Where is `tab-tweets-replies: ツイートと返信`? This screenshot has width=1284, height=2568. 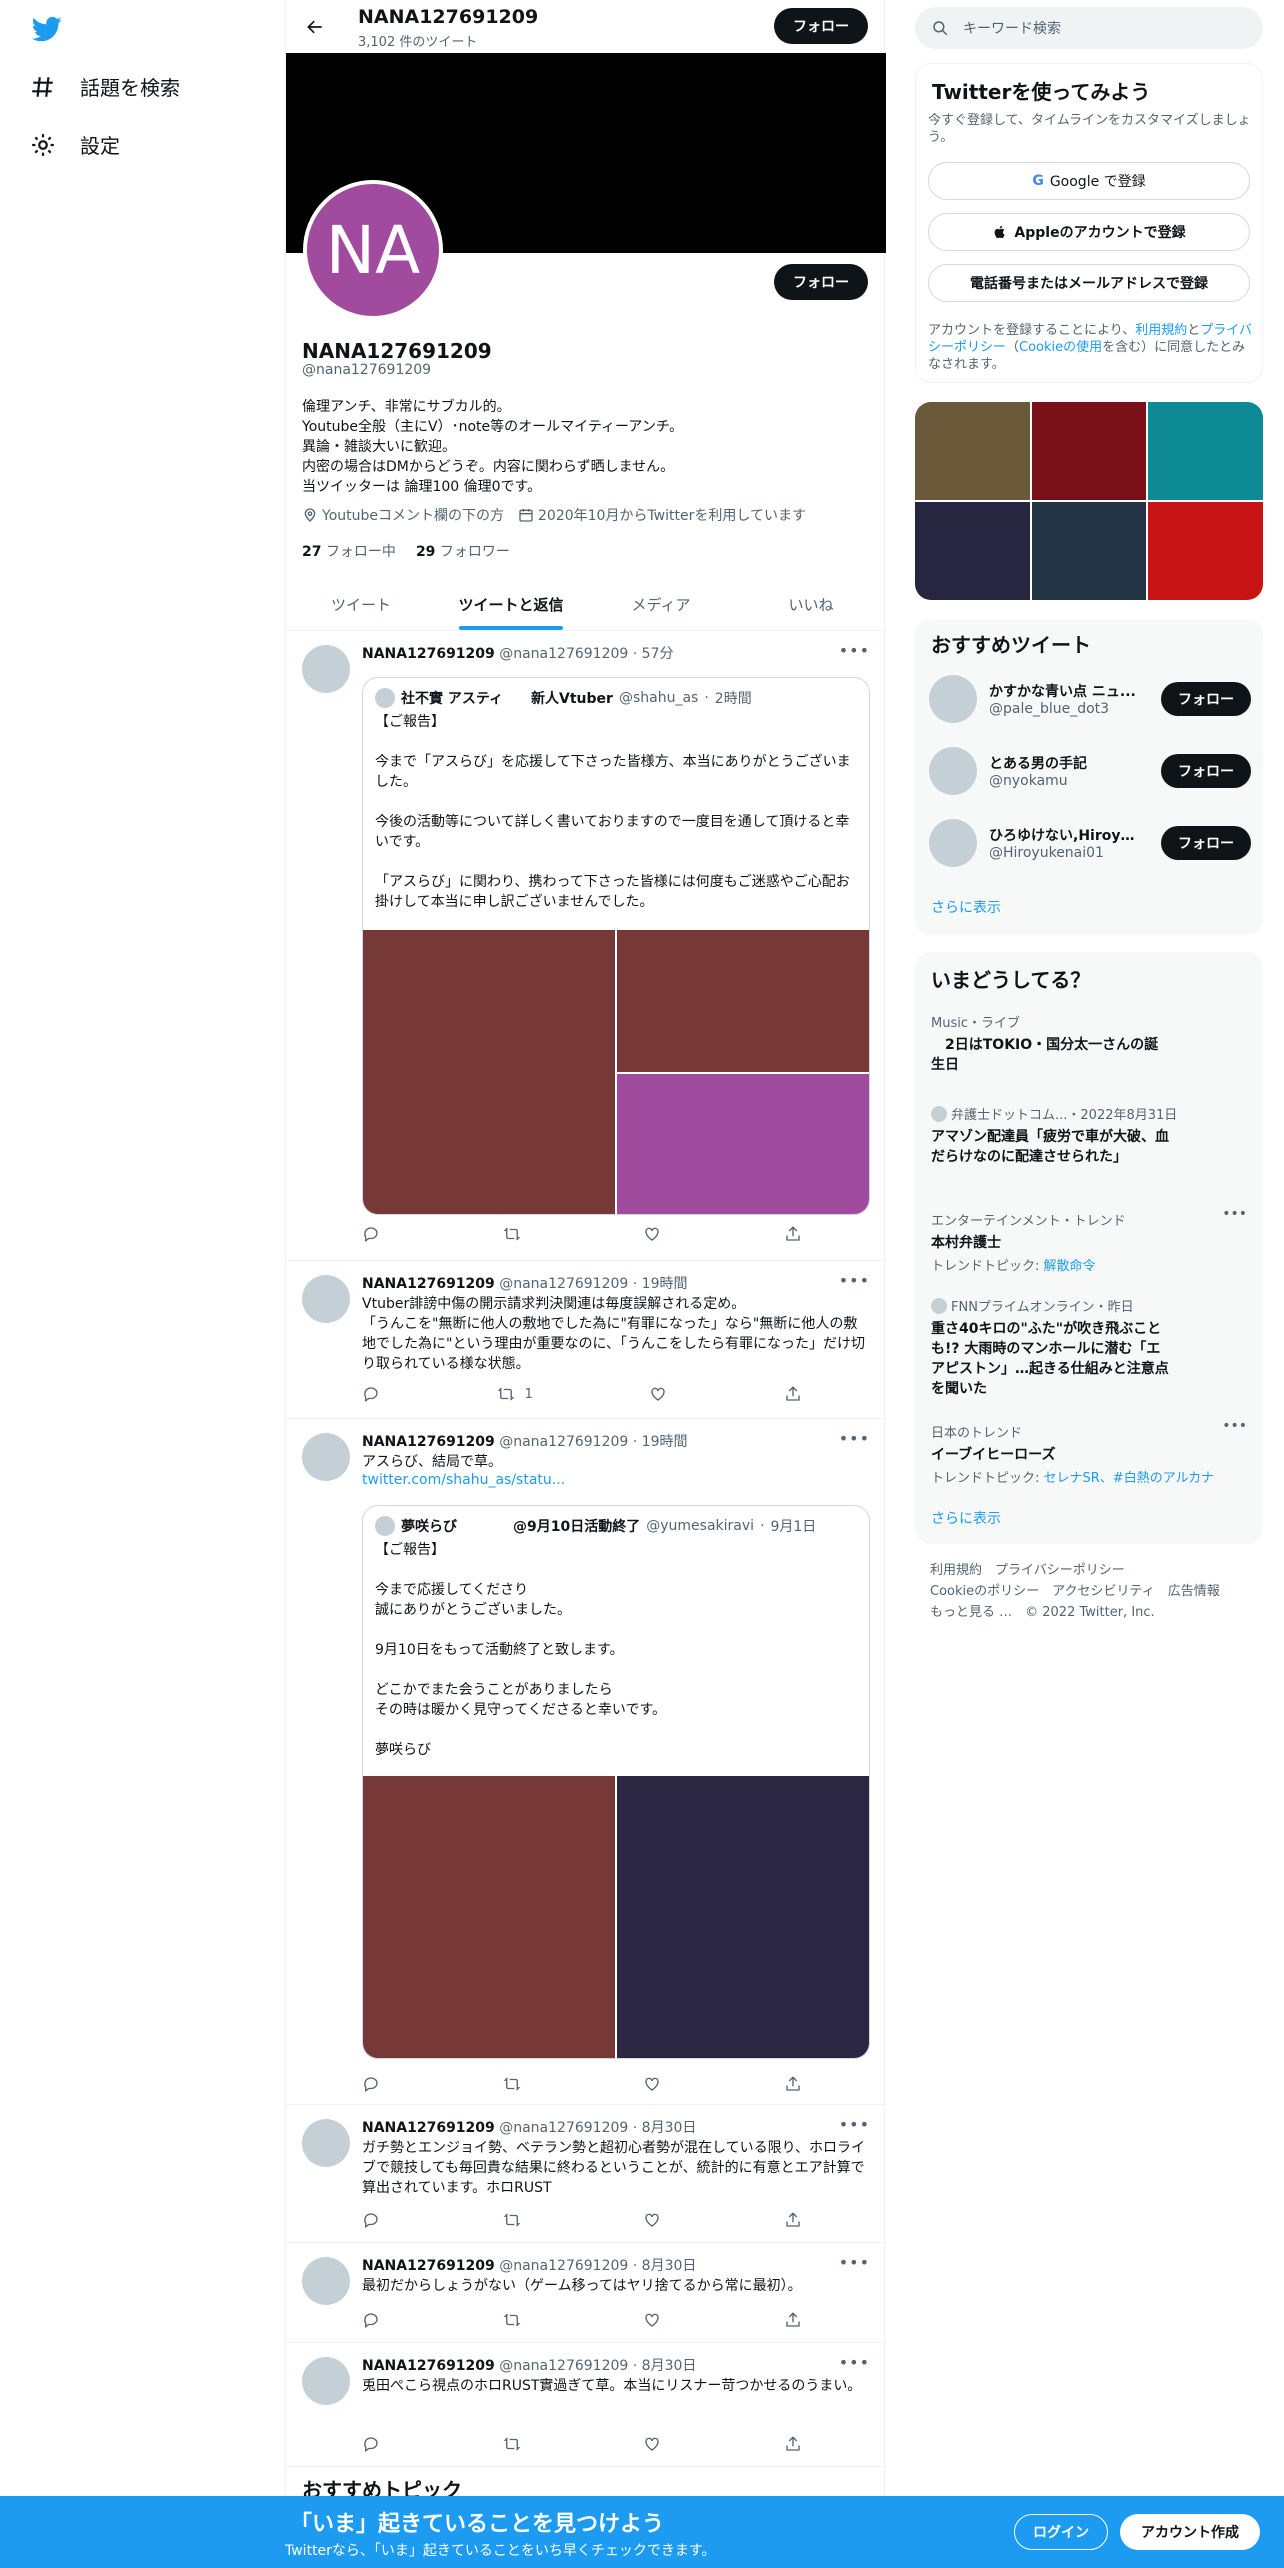
tab-tweets-replies: ツイートと返信 is located at coordinates (511, 604).